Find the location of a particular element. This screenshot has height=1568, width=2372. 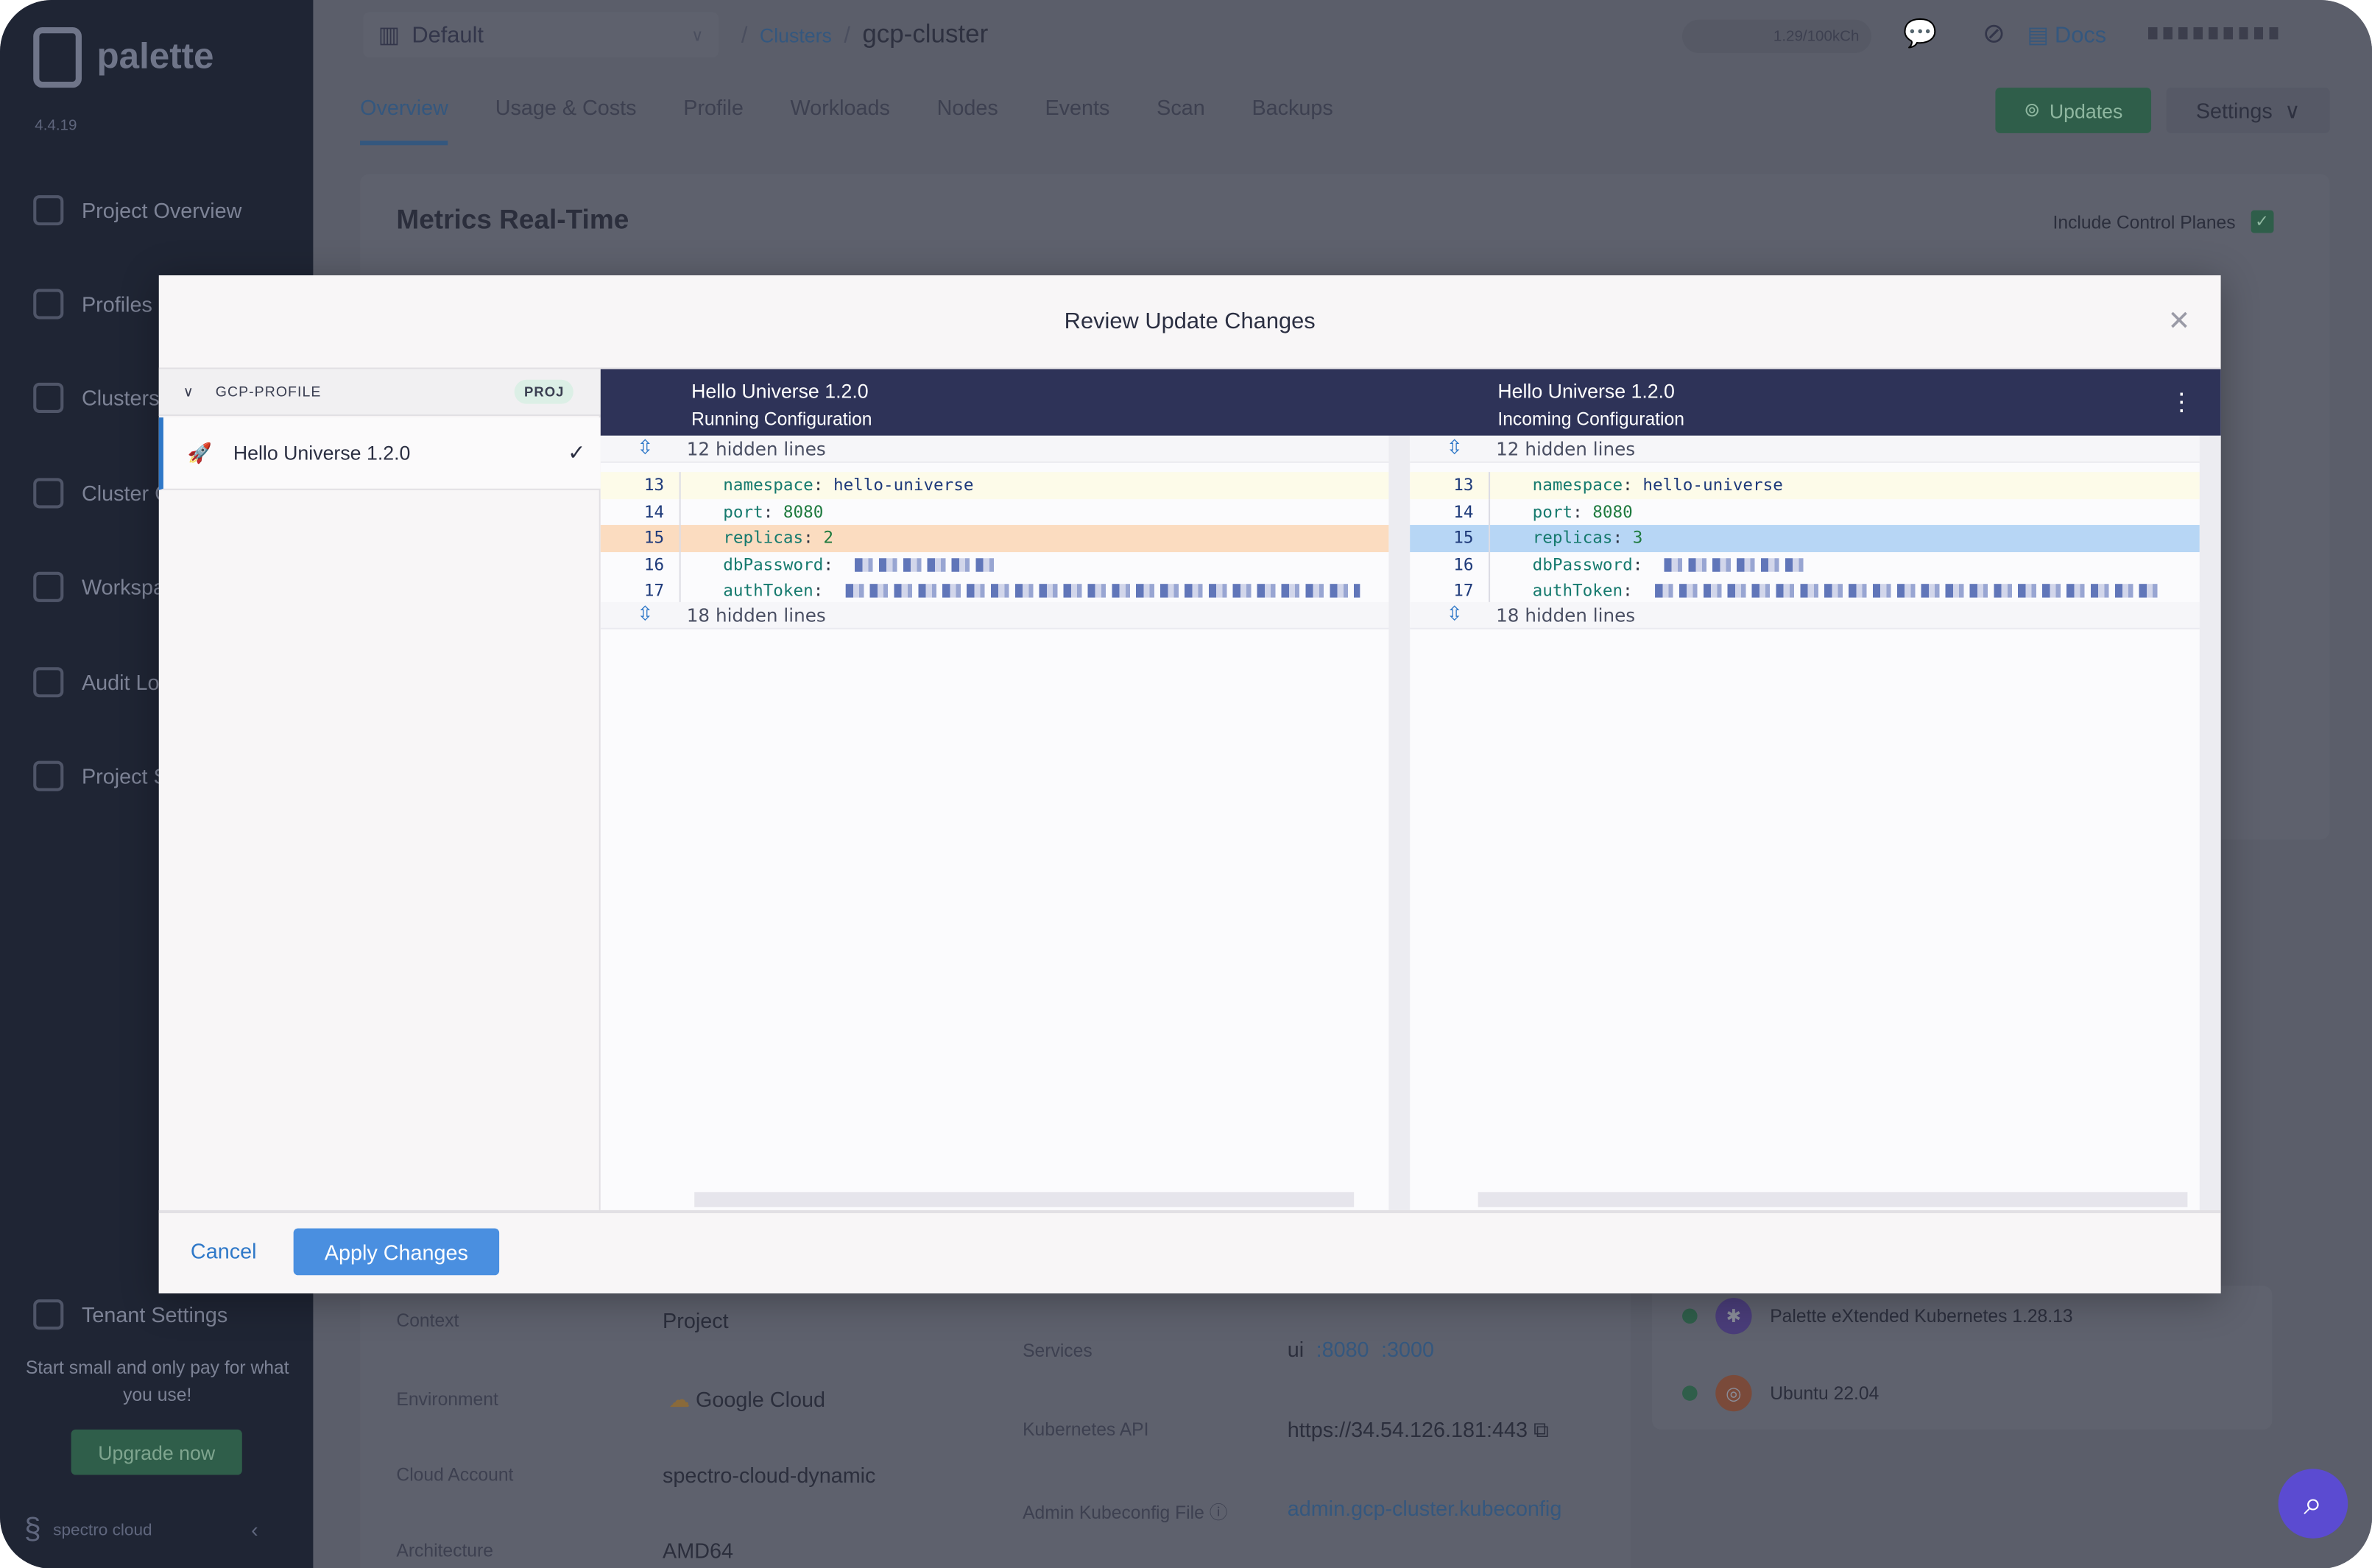

breadcrumb-clusters: Clusters is located at coordinates (796, 35).